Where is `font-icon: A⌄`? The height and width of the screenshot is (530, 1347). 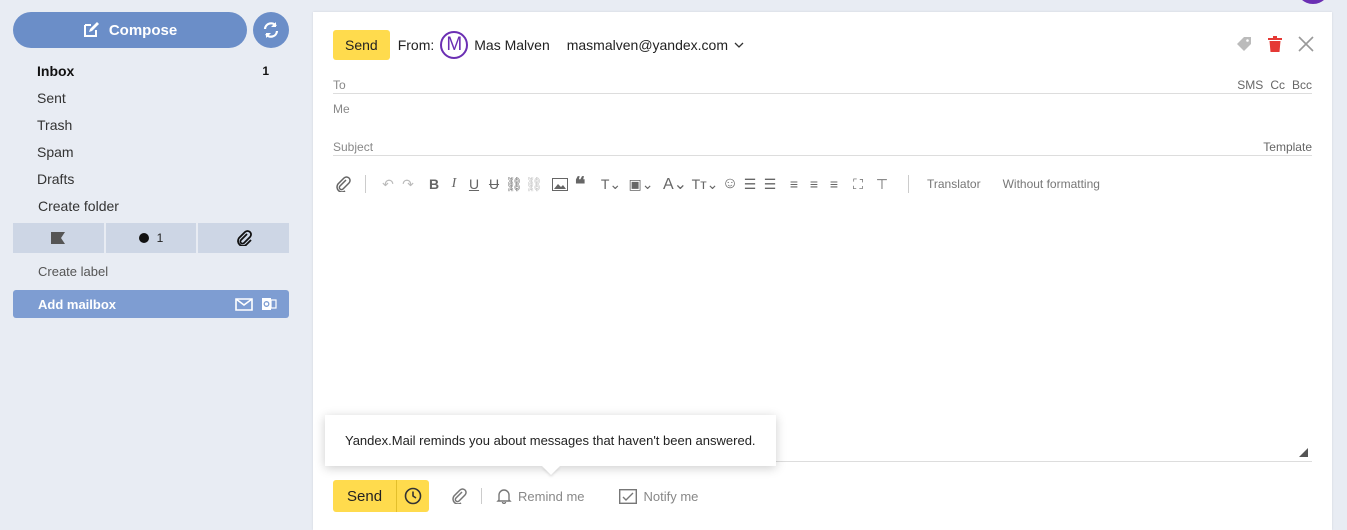 font-icon: A⌄ is located at coordinates (675, 184).